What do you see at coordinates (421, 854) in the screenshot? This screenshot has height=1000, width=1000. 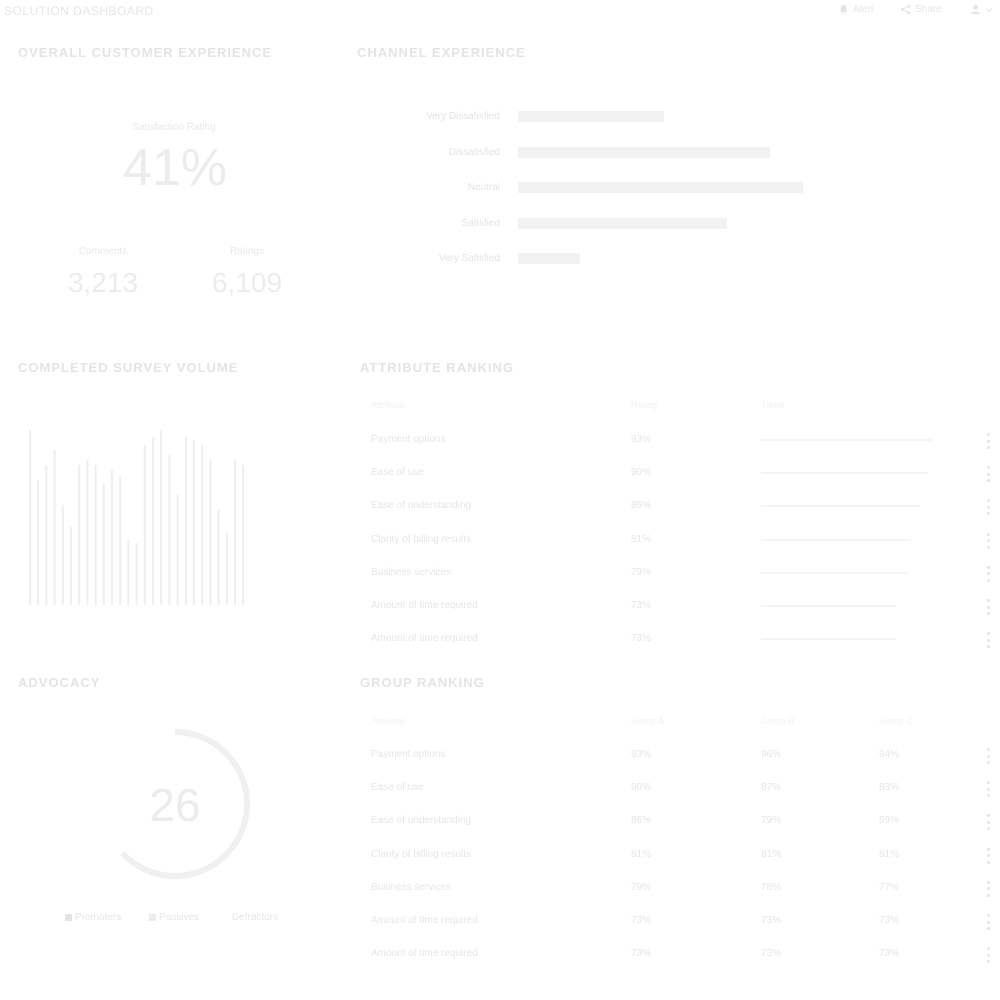 I see `group-name: Clarity of billing results` at bounding box center [421, 854].